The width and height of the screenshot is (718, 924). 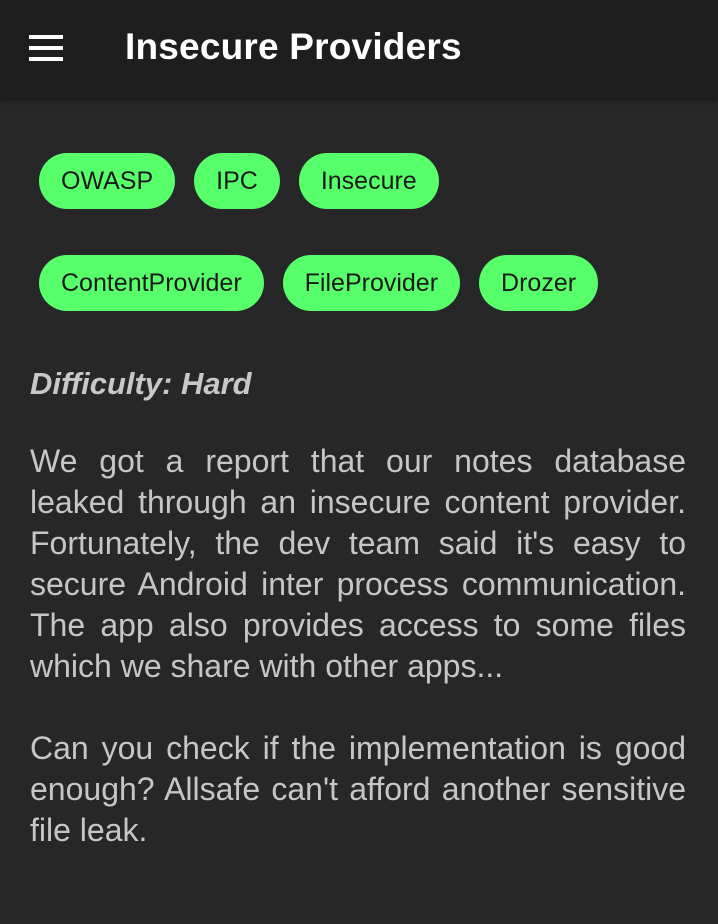 I want to click on tag-row-2: ContentProvider FileProvider Drozer, so click(x=319, y=283).